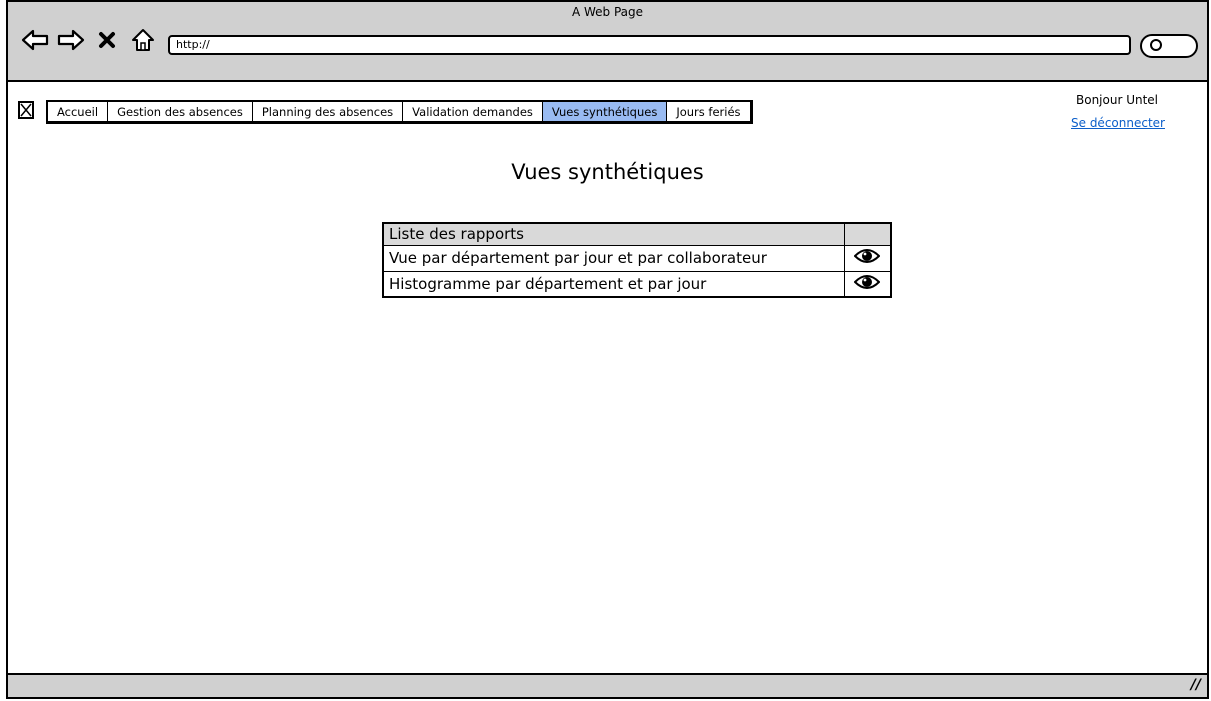 This screenshot has height=701, width=1211. Describe the element at coordinates (1196, 685) in the screenshot. I see `resize-grip-icon: //` at that location.